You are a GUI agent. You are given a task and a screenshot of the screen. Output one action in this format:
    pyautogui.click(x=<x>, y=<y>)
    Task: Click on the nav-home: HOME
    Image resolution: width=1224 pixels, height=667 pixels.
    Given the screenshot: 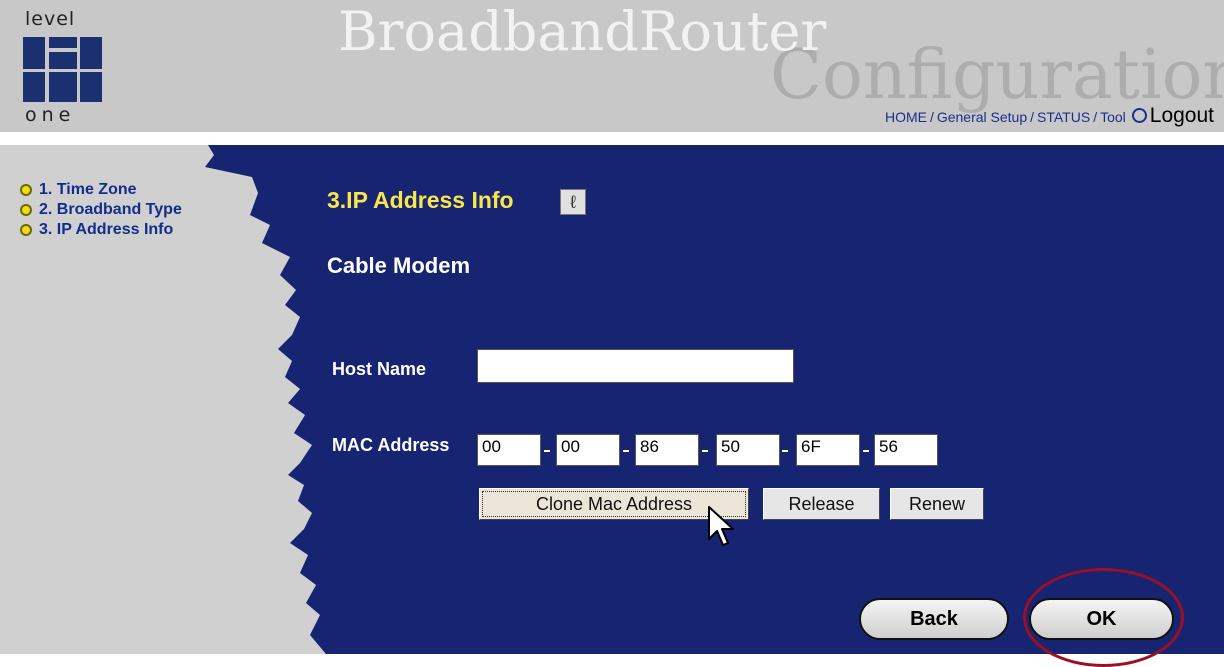 What is the action you would take?
    pyautogui.click(x=906, y=117)
    